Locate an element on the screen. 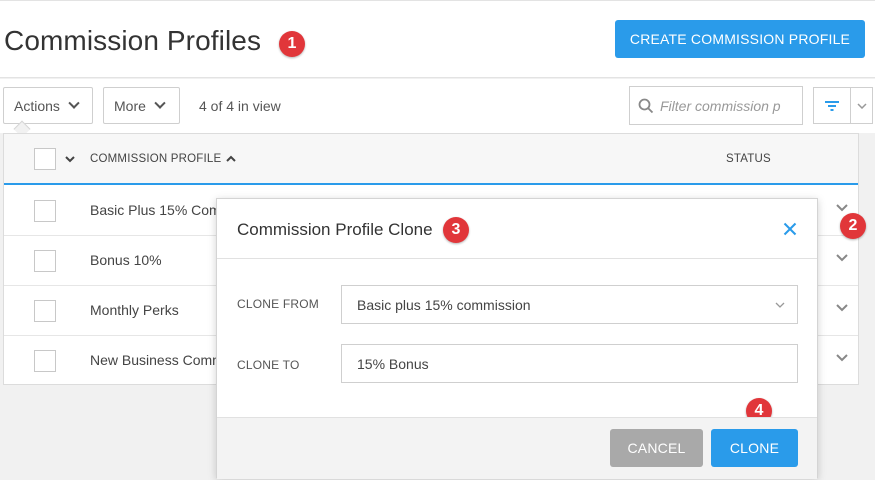 This screenshot has height=480, width=875. table-header: COMMISSION PROFILE STATUS is located at coordinates (431, 159).